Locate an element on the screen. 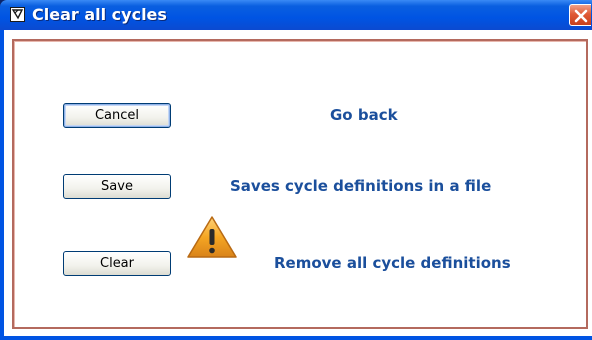  close-x-icon is located at coordinates (581, 16).